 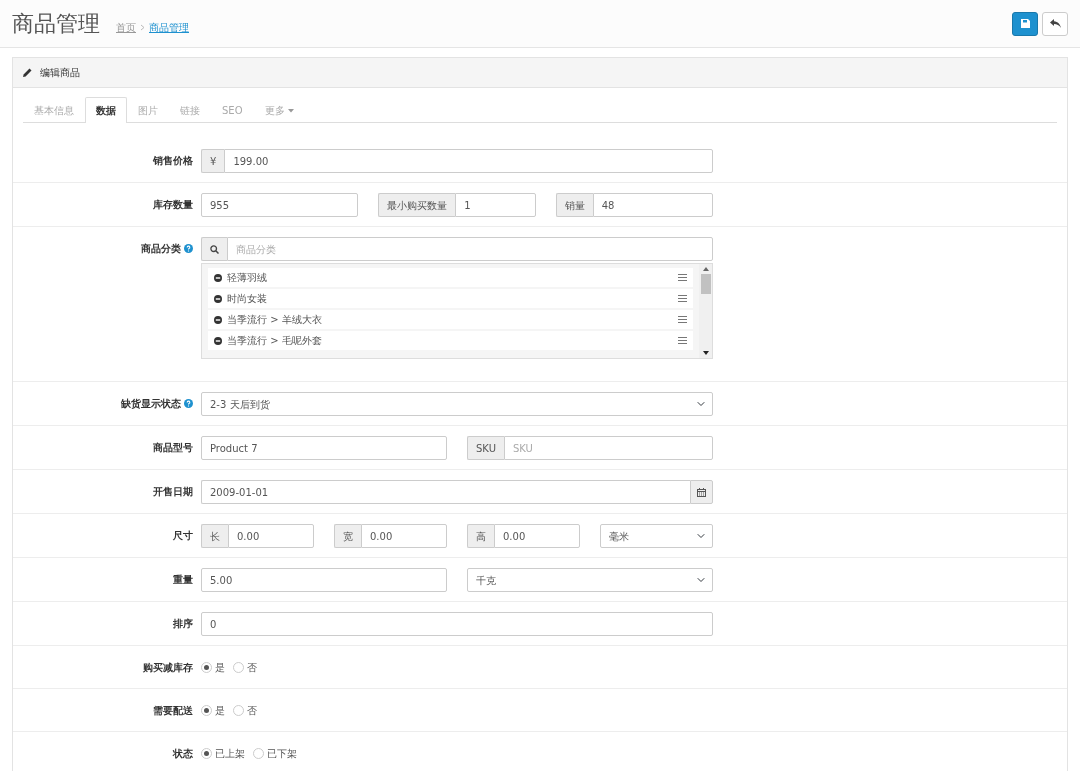 What do you see at coordinates (161, 249) in the screenshot?
I see `field-label: 商品分类` at bounding box center [161, 249].